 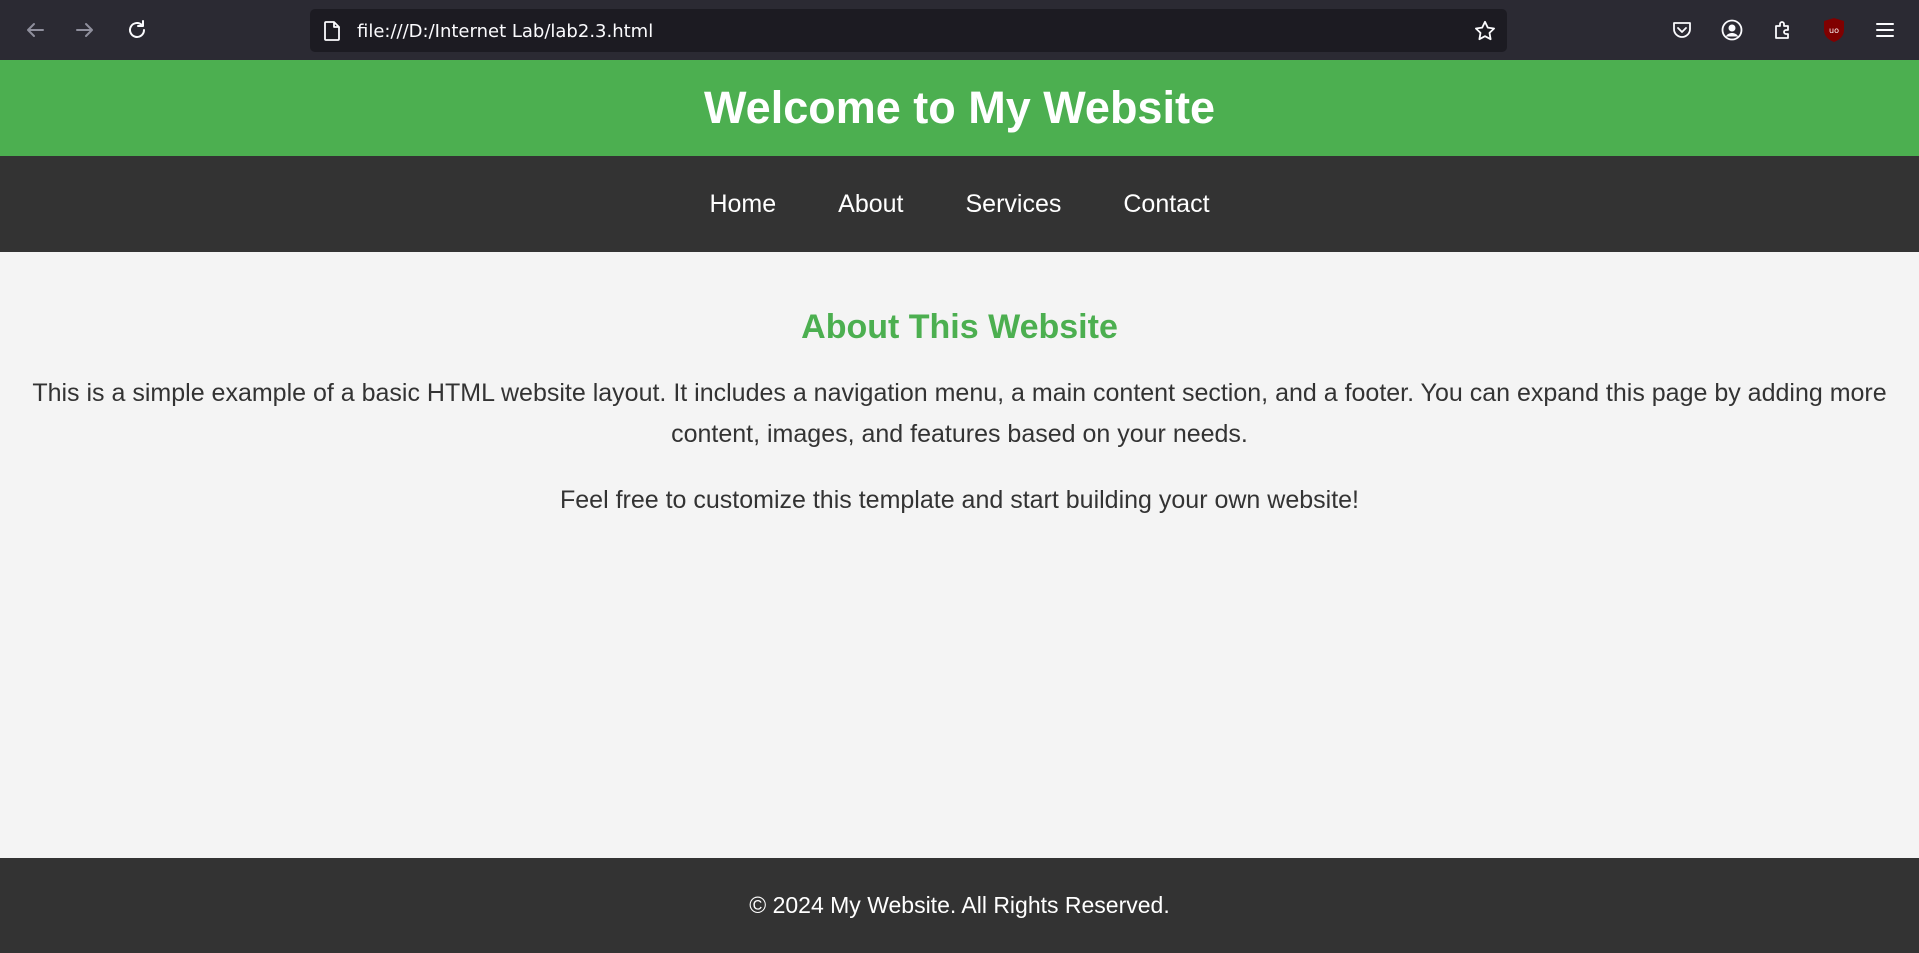 What do you see at coordinates (870, 204) in the screenshot?
I see `nav-link-about: About` at bounding box center [870, 204].